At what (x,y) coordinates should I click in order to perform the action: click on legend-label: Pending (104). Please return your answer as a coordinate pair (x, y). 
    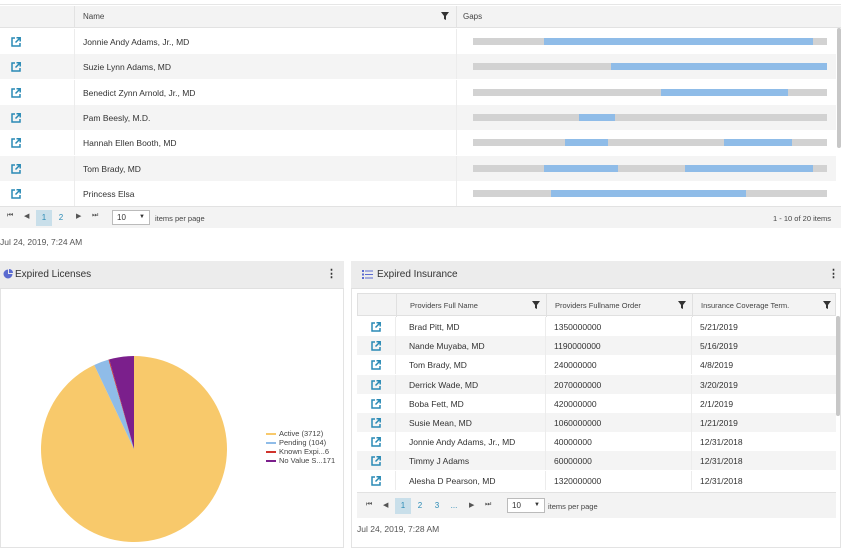
    Looking at the image, I should click on (303, 442).